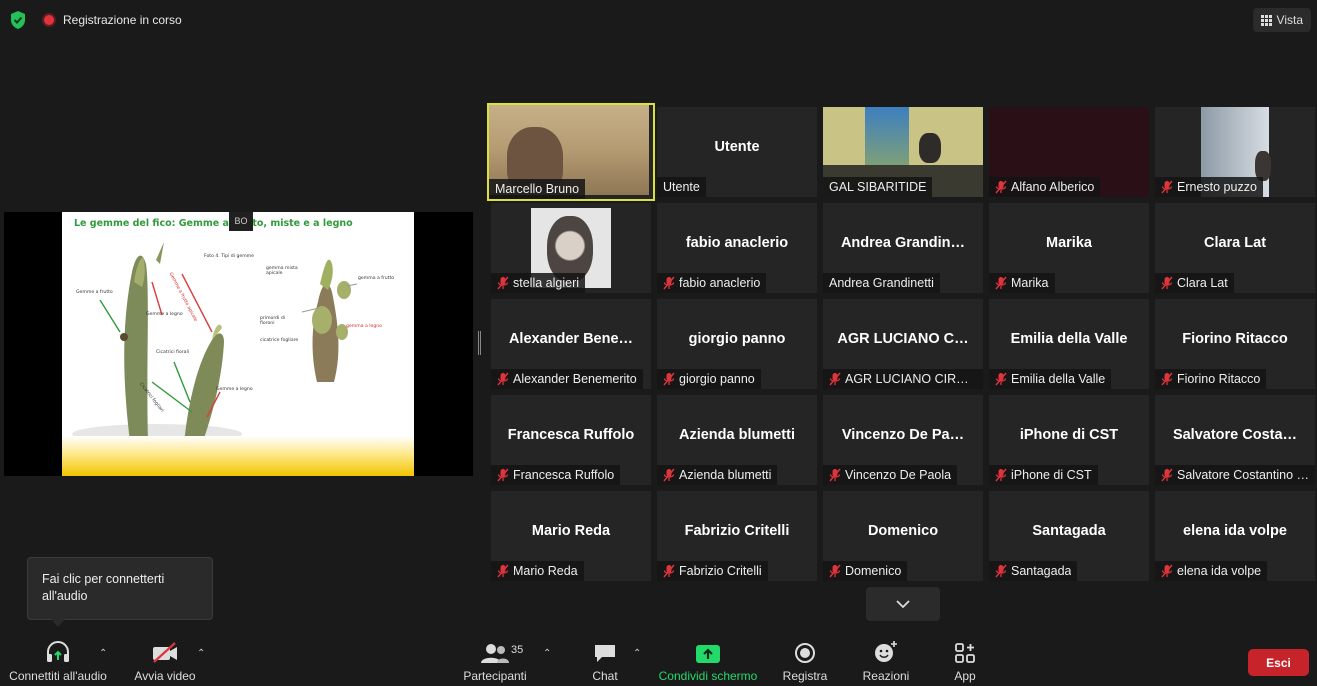 The height and width of the screenshot is (686, 1317). I want to click on participant-display-name: Azienda blumetti, so click(736, 435).